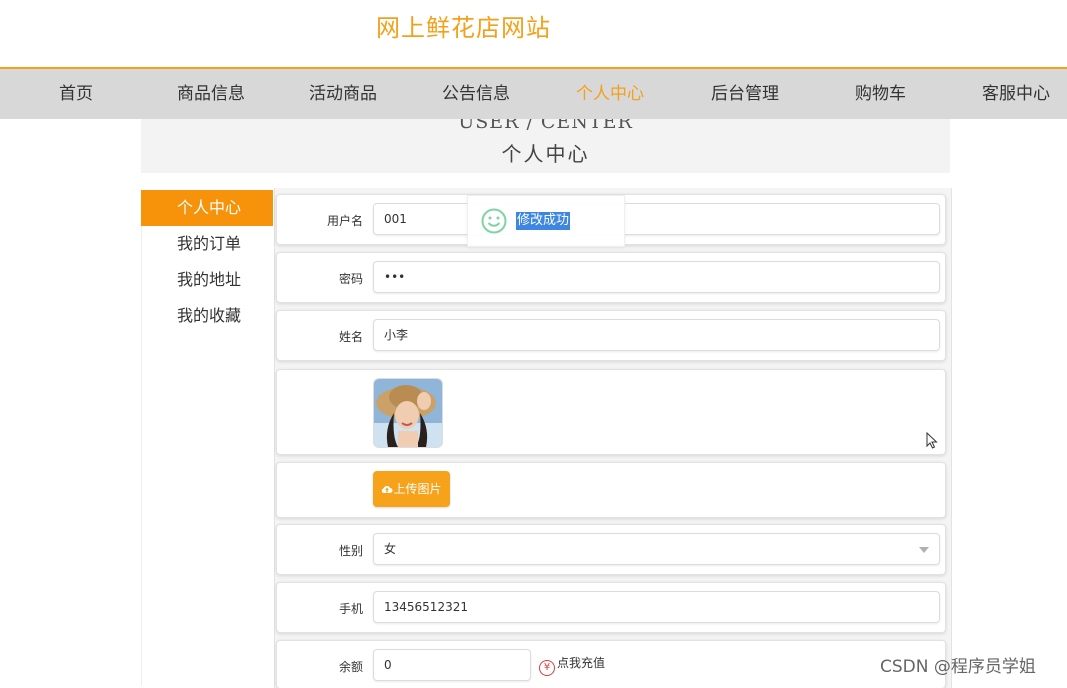 This screenshot has height=688, width=1067. What do you see at coordinates (344, 221) in the screenshot?
I see `username-label: 用户名` at bounding box center [344, 221].